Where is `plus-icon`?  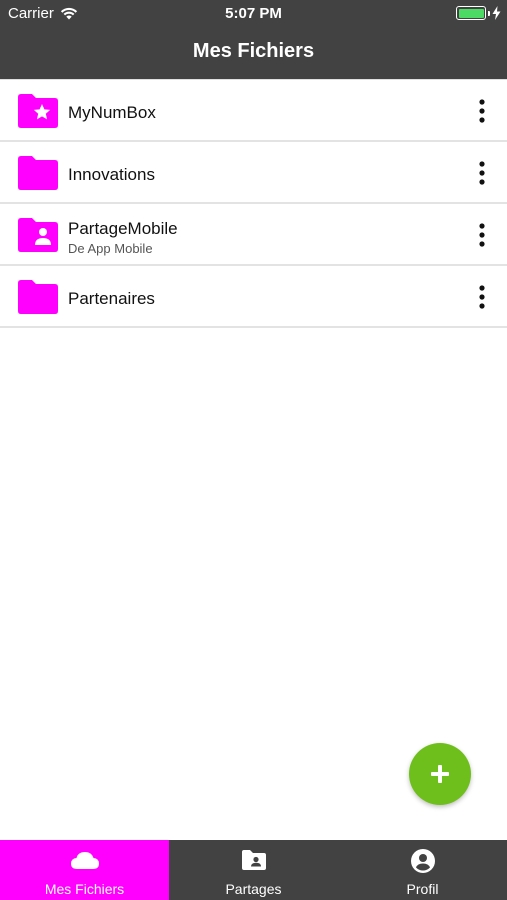
plus-icon is located at coordinates (440, 774).